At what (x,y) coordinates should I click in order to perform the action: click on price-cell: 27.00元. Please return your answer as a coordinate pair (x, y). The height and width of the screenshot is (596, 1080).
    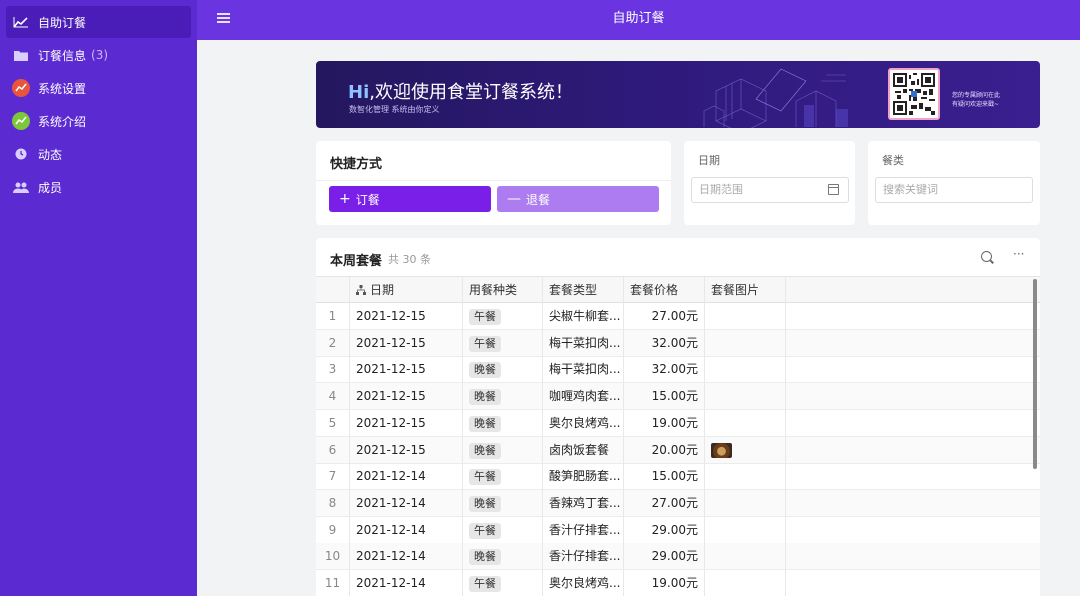
    Looking at the image, I should click on (664, 316).